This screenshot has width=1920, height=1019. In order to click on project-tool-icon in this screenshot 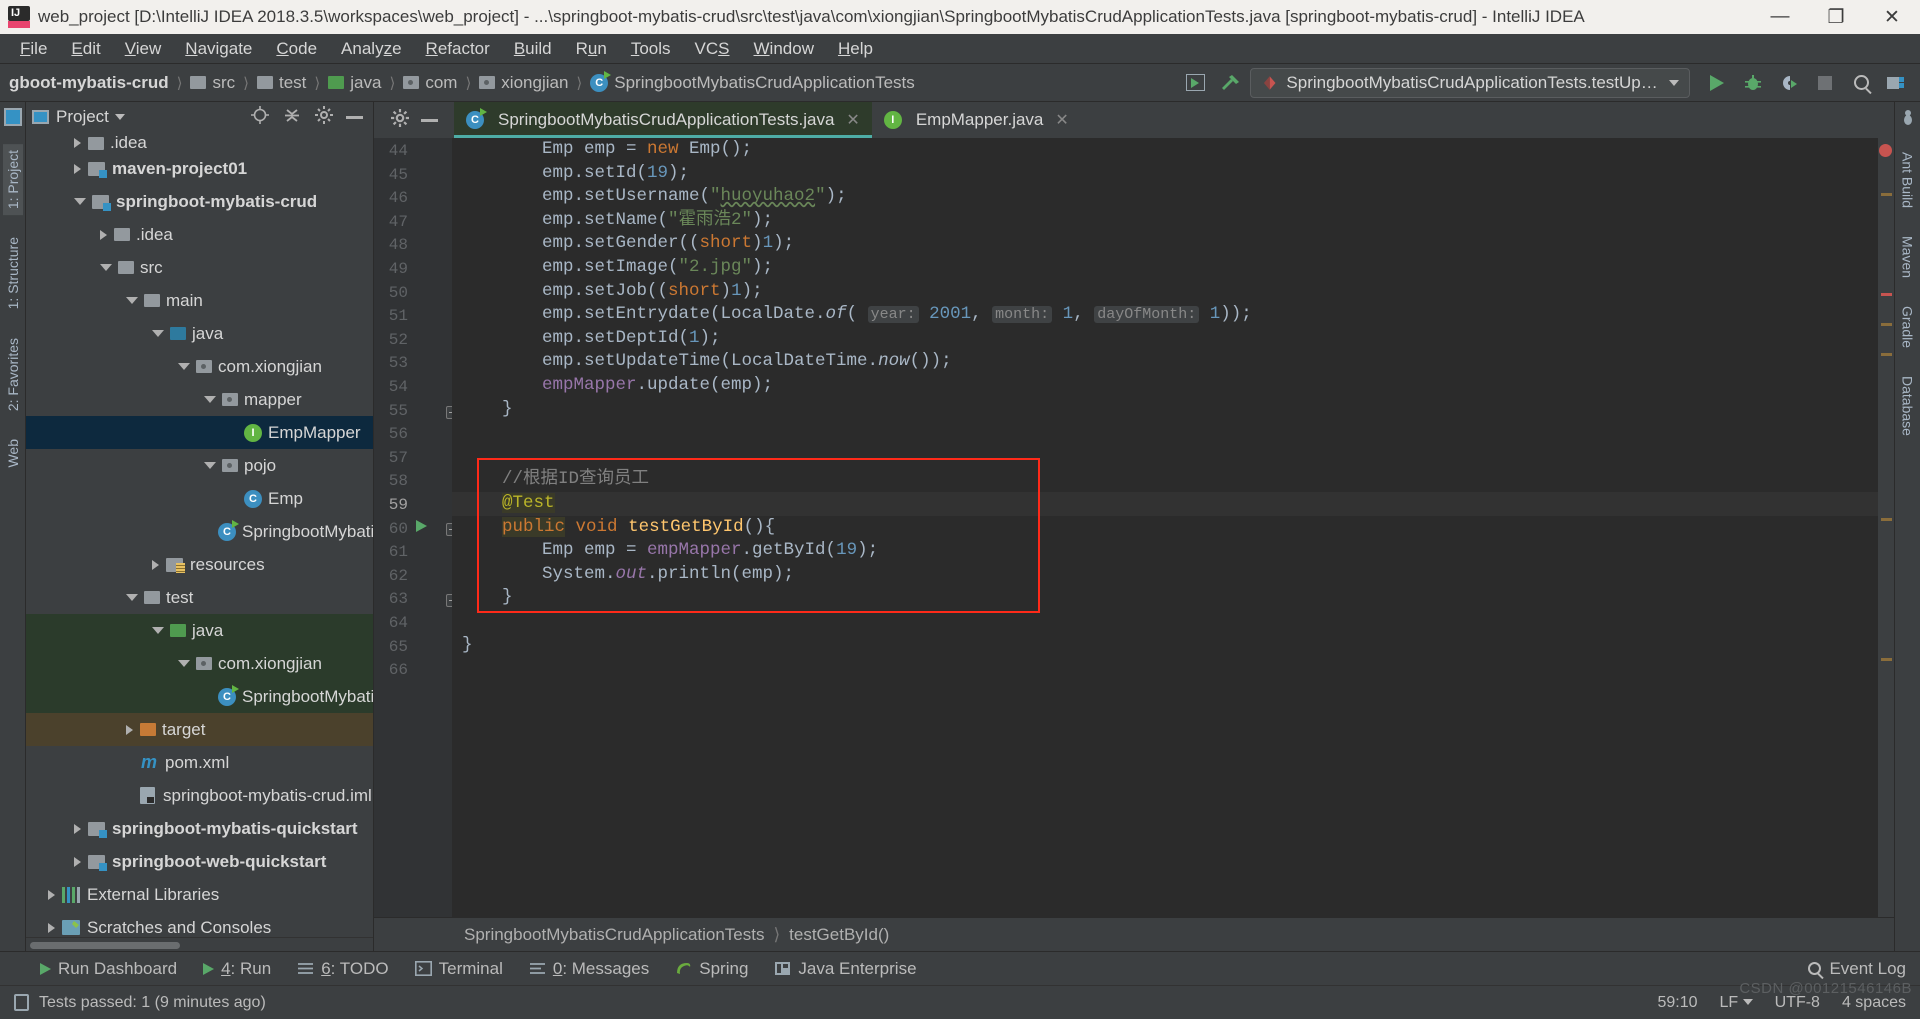, I will do `click(12, 117)`.